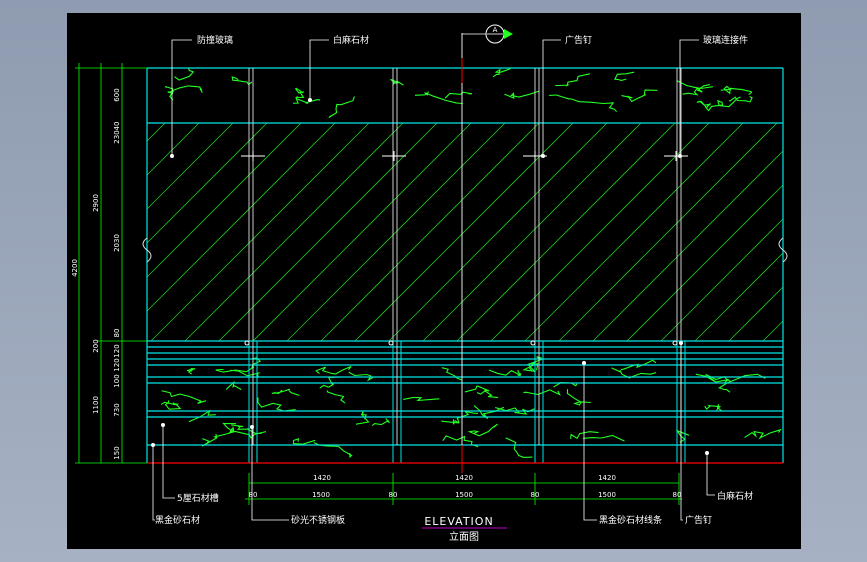  What do you see at coordinates (698, 520) in the screenshot?
I see `callout-standoff-bottom: 广告钉` at bounding box center [698, 520].